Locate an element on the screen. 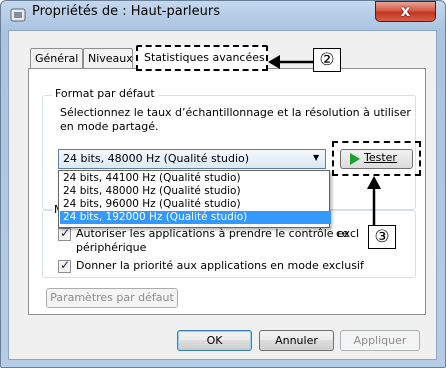  cancel-button: Annuler is located at coordinates (296, 340).